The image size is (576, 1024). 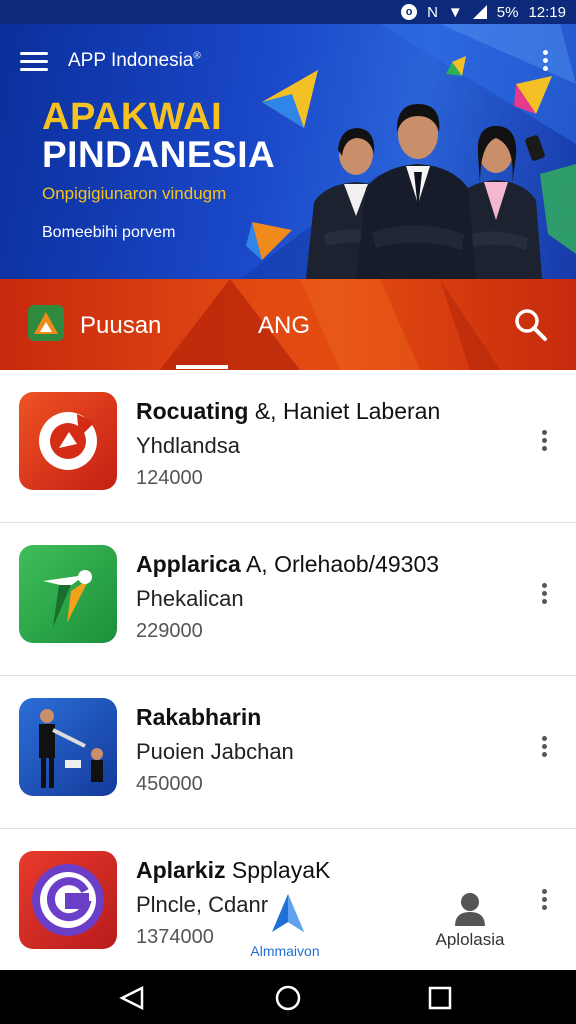 What do you see at coordinates (188, 445) in the screenshot?
I see `app-subtitle: Yhdlandsa` at bounding box center [188, 445].